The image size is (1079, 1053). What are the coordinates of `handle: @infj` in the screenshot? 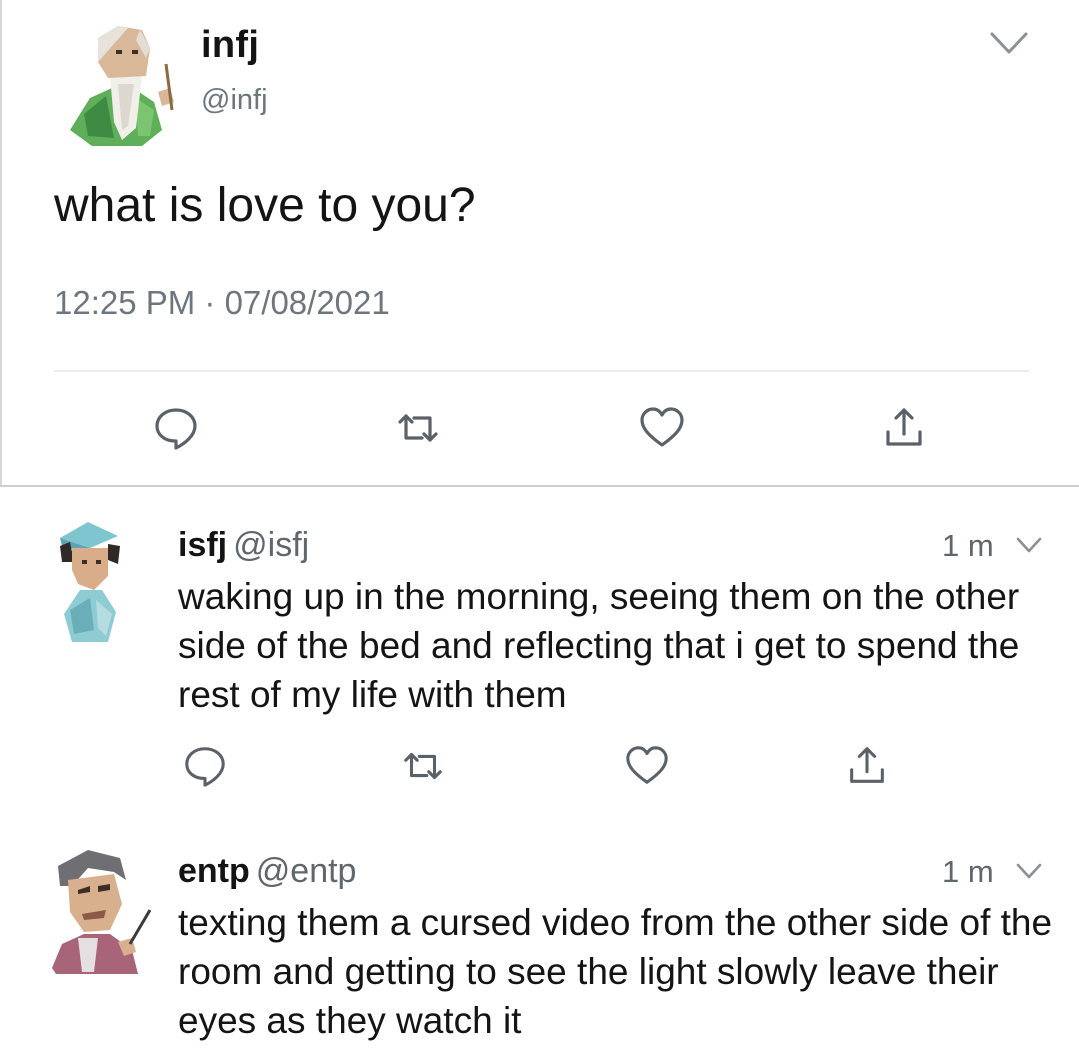 It's located at (234, 100).